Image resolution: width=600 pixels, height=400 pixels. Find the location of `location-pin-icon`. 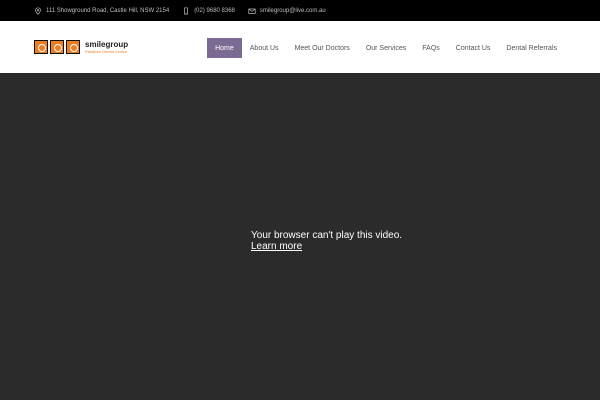

location-pin-icon is located at coordinates (38, 10).